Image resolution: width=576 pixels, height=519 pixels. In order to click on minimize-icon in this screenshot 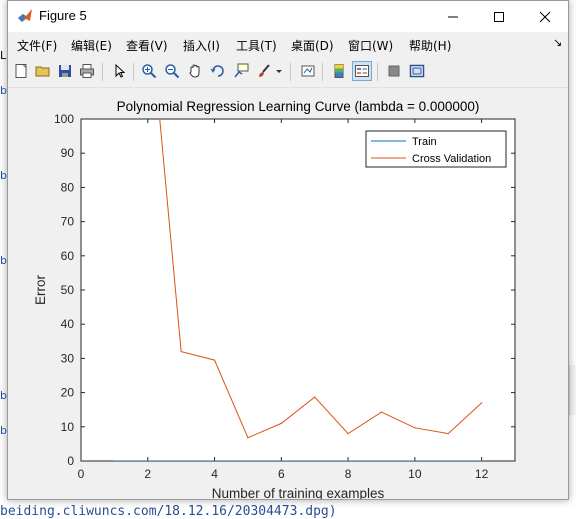, I will do `click(453, 16)`.